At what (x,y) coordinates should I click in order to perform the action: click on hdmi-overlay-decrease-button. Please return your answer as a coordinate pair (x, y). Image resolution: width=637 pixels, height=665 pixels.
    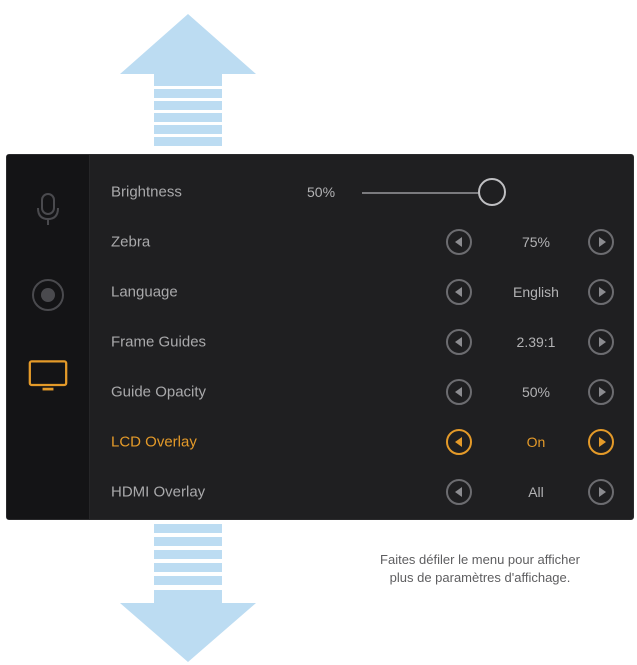
    Looking at the image, I should click on (459, 492).